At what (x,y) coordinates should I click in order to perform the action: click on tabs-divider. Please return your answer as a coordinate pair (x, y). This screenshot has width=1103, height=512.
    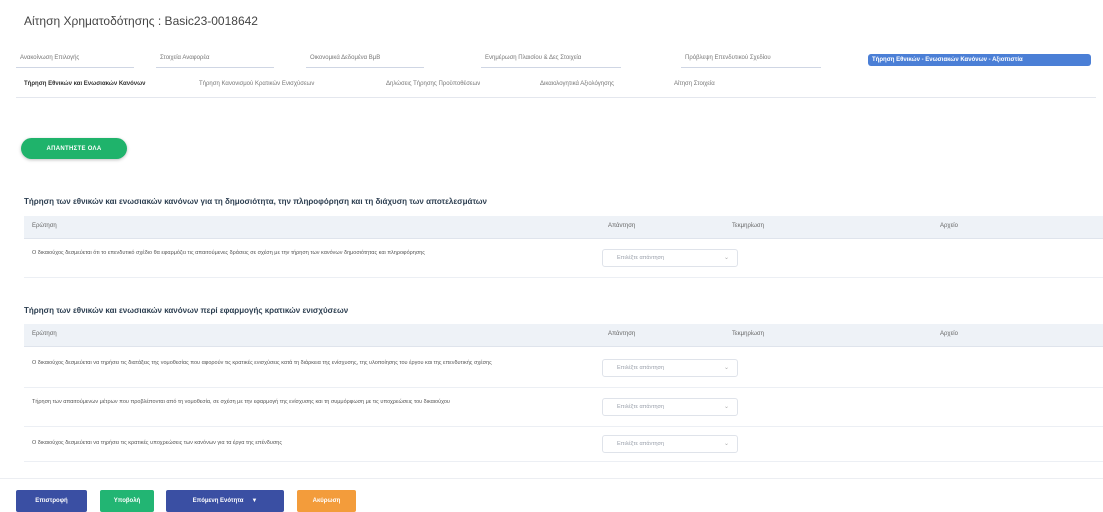
    Looking at the image, I should click on (556, 97).